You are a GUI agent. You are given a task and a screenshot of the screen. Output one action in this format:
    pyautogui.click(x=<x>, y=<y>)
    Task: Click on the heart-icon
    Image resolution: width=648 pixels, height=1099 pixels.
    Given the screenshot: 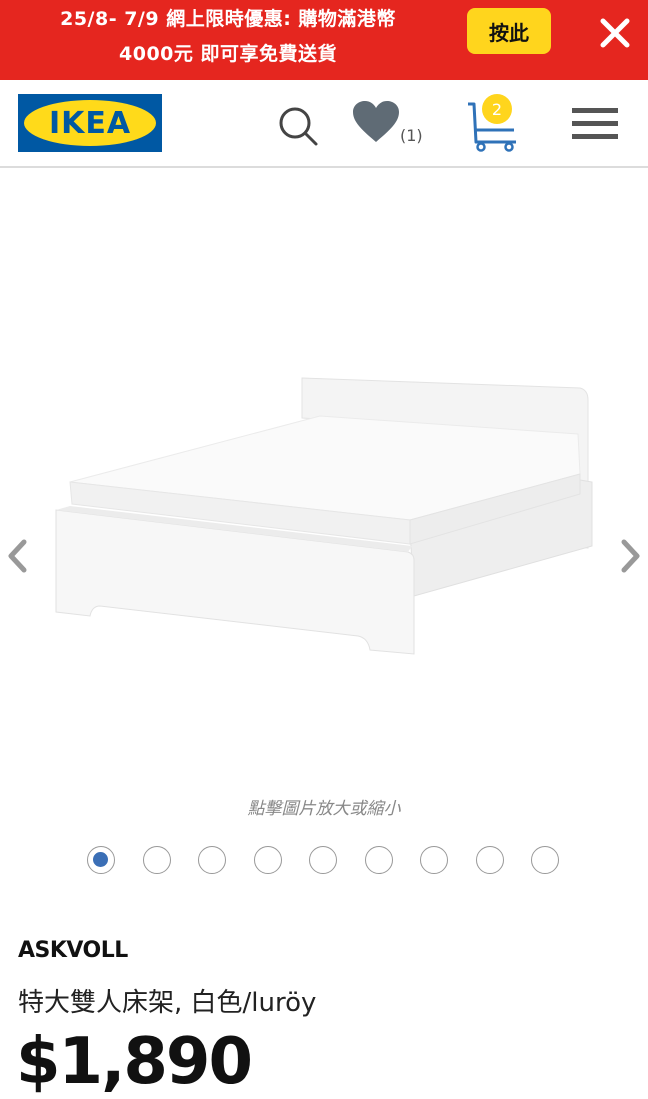 What is the action you would take?
    pyautogui.click(x=376, y=121)
    